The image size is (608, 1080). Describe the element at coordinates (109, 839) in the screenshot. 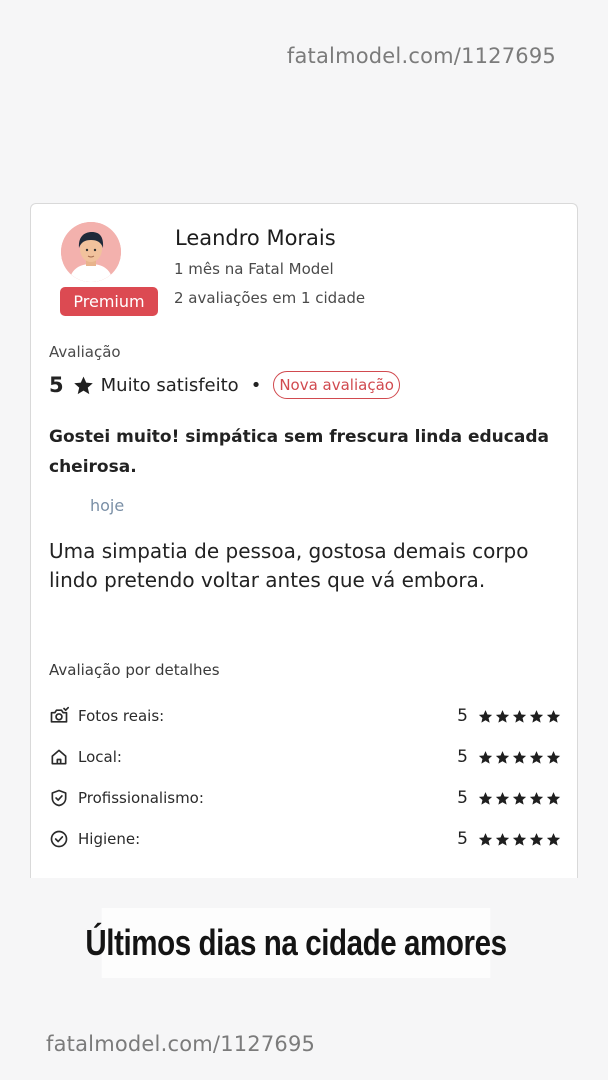

I see `detail-label: Higiene:` at that location.